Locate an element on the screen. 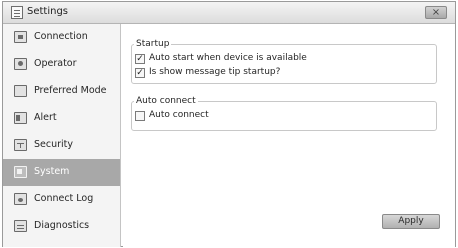 Image resolution: width=458 pixels, height=248 pixels. auto-connect-label: Auto connect is located at coordinates (179, 115).